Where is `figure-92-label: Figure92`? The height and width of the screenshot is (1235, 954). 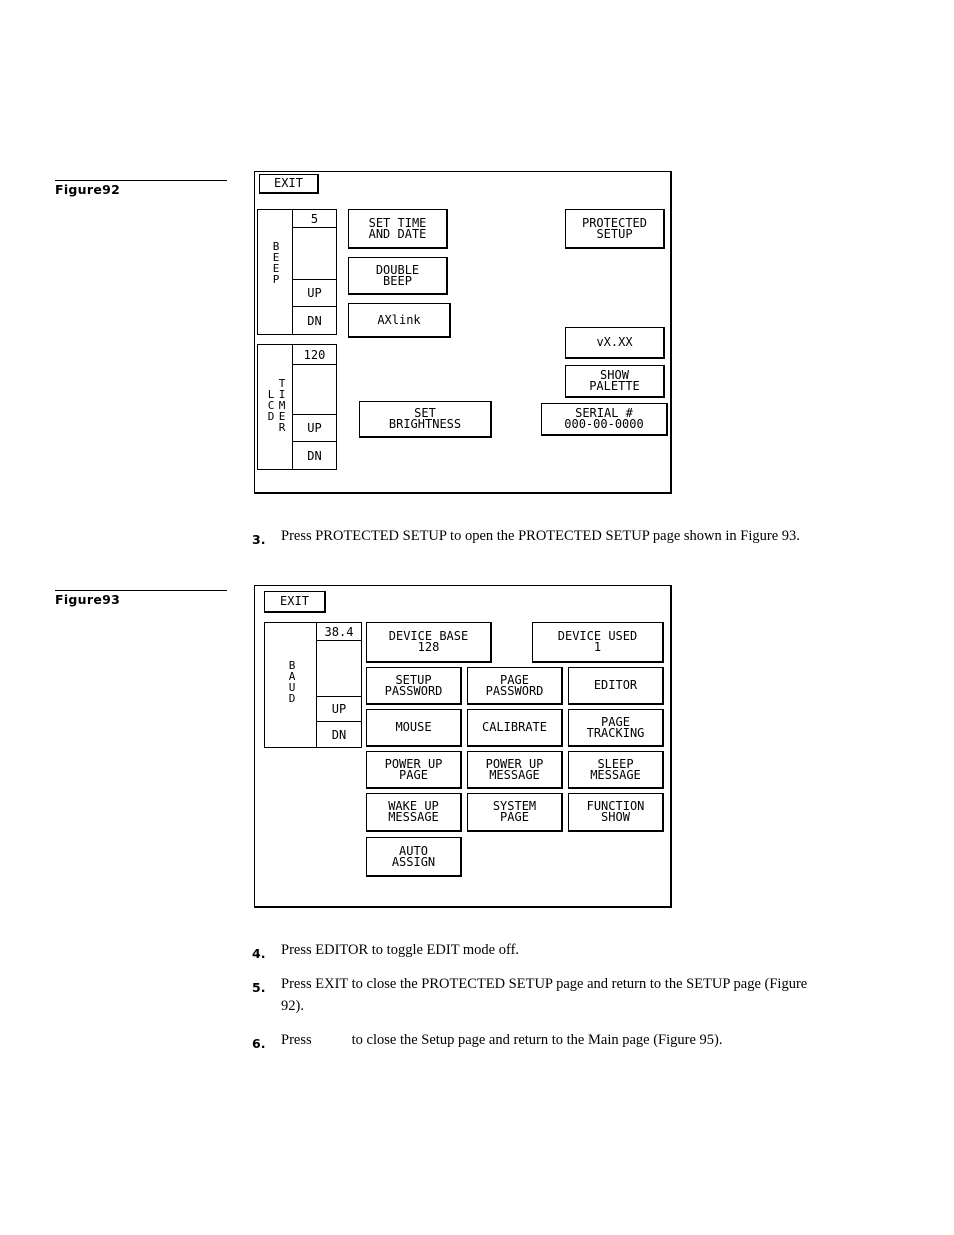
figure-92-label: Figure92 is located at coordinates (88, 189).